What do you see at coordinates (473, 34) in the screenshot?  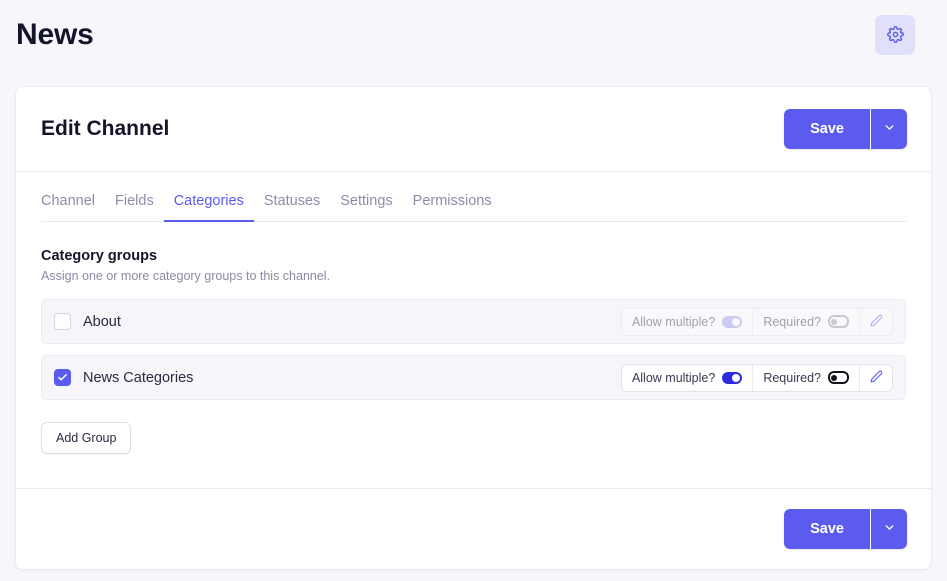 I see `page-header: News` at bounding box center [473, 34].